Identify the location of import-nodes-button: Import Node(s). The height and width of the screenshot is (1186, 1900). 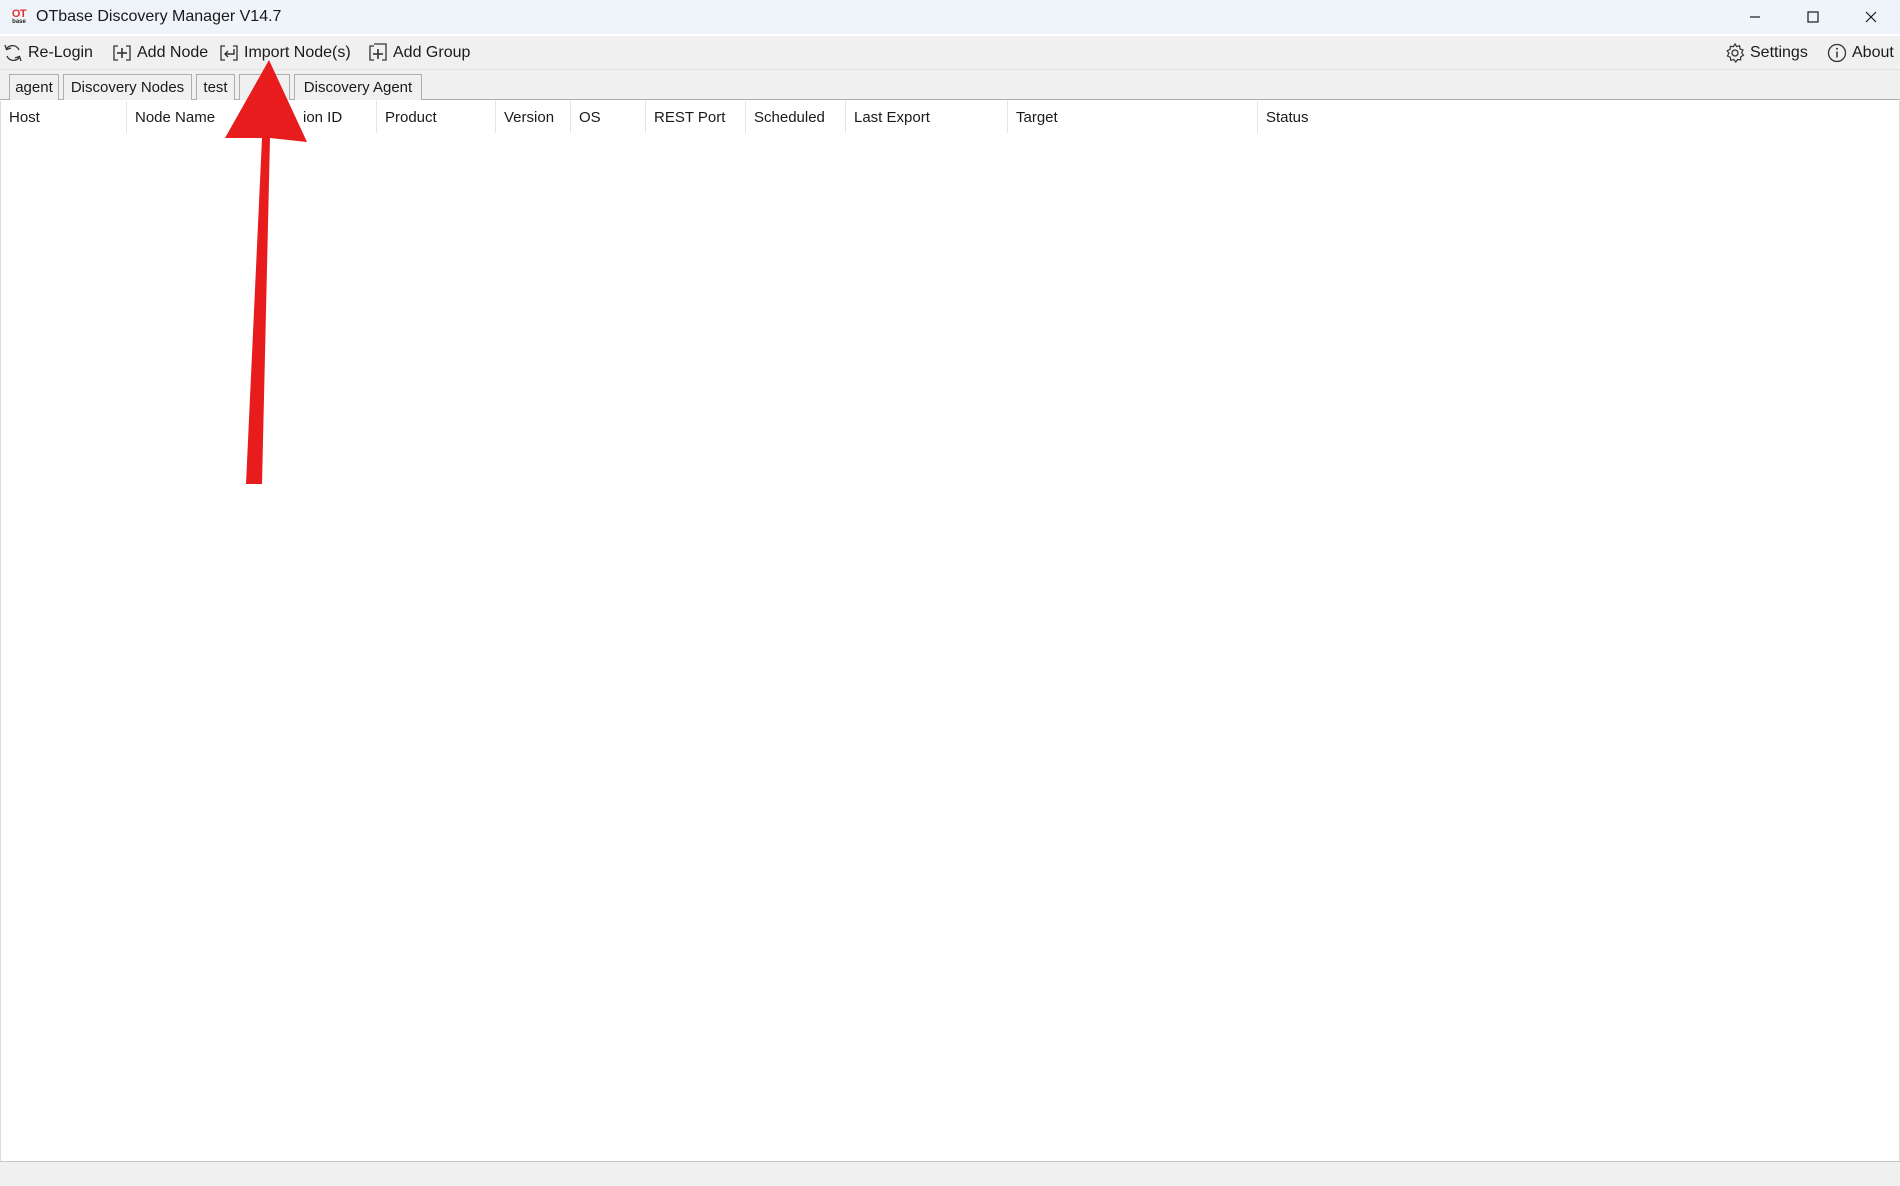
(284, 53).